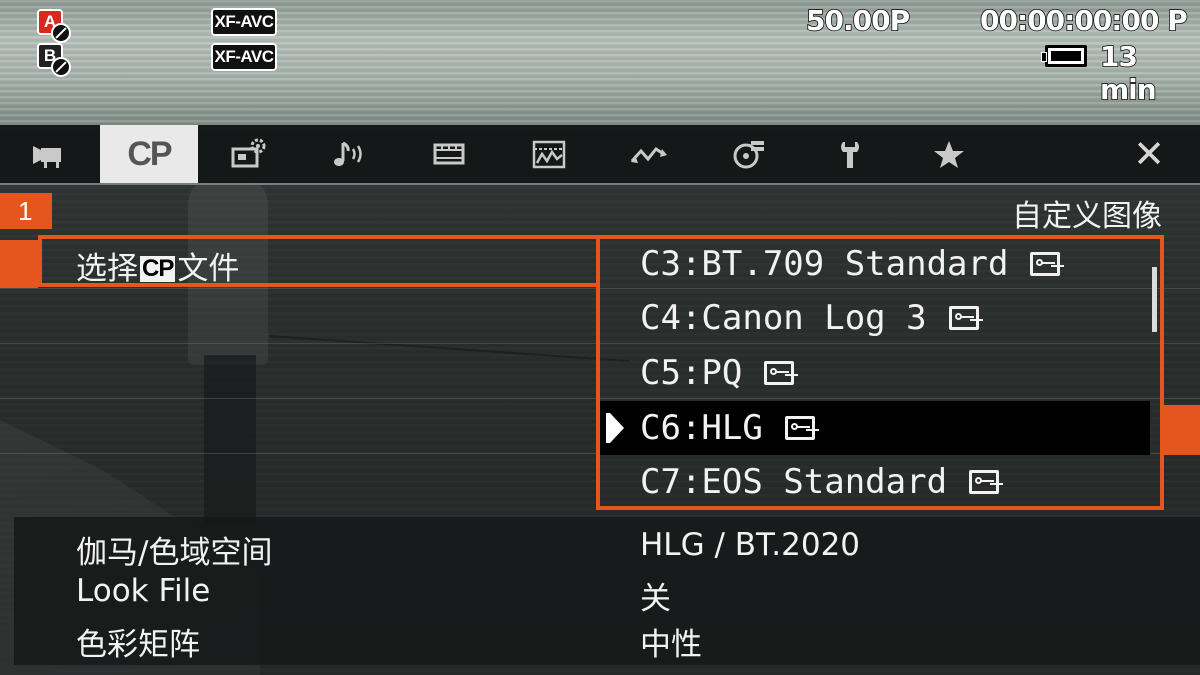 The image size is (1200, 675). I want to click on tab-monitoring, so click(549, 154).